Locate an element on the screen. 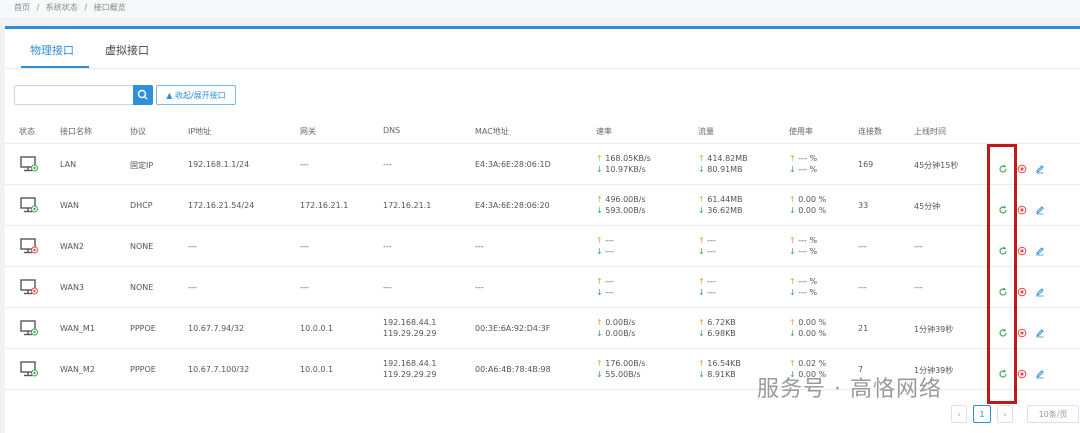 The width and height of the screenshot is (1080, 433). dns-primary: 192.168.44.1 is located at coordinates (410, 363).